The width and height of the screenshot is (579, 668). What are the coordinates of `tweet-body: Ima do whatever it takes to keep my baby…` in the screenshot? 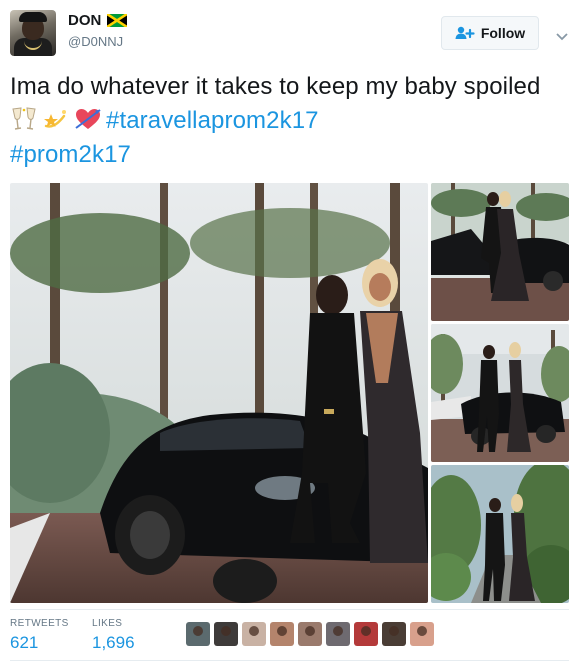 It's located at (275, 86).